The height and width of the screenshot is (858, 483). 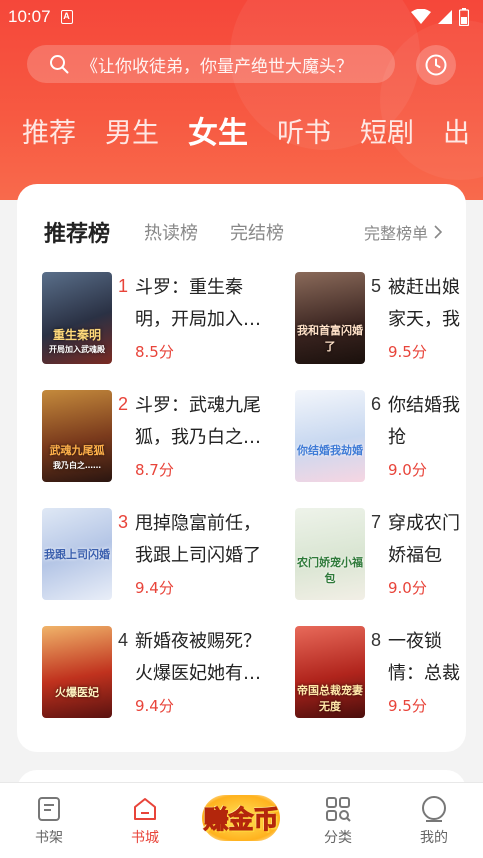 I want to click on tab-hot-reading: 热读榜, so click(x=171, y=232).